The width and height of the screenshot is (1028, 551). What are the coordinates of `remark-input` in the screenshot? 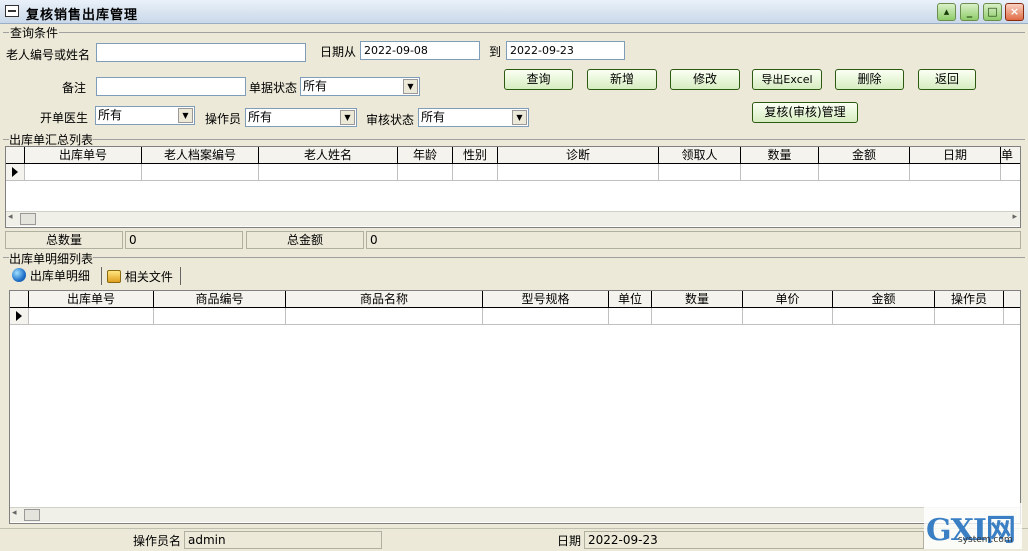 It's located at (171, 86).